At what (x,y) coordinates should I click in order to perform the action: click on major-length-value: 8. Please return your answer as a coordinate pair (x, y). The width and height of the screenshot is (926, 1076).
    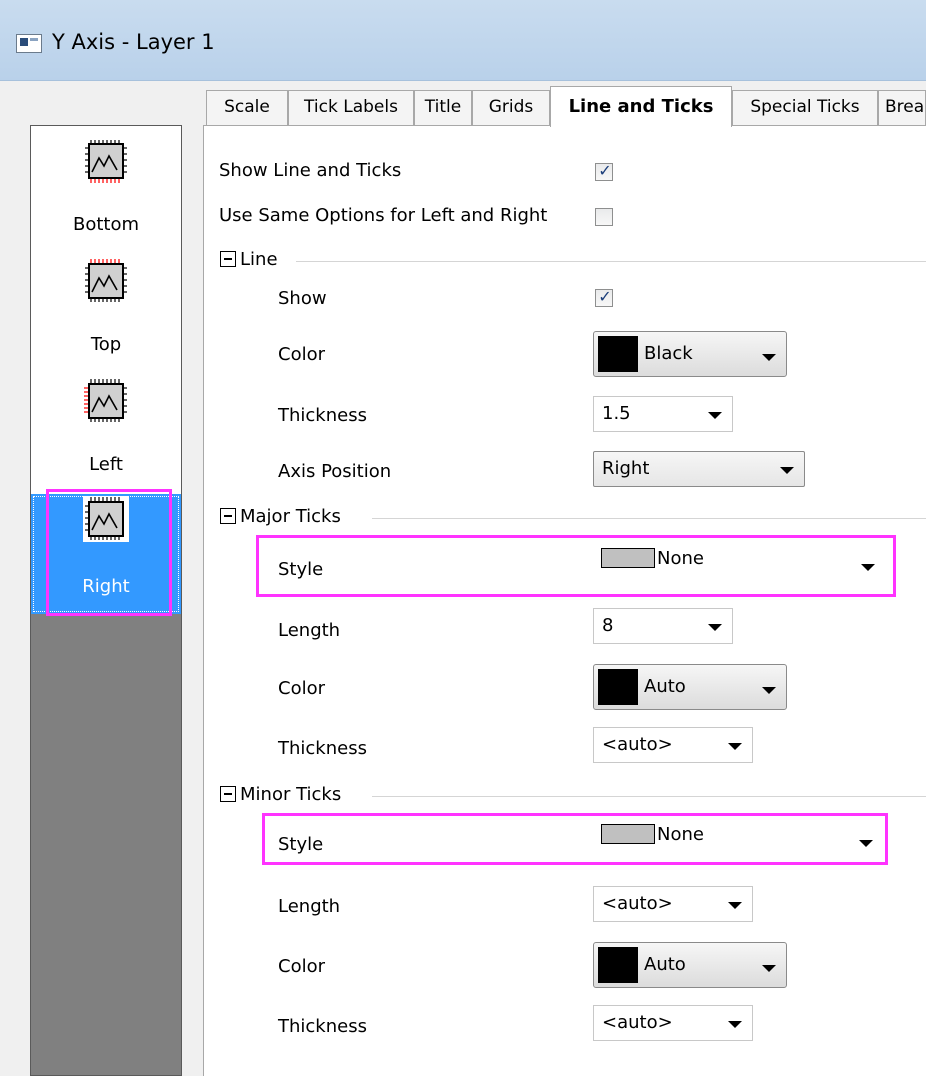
    Looking at the image, I should click on (608, 625).